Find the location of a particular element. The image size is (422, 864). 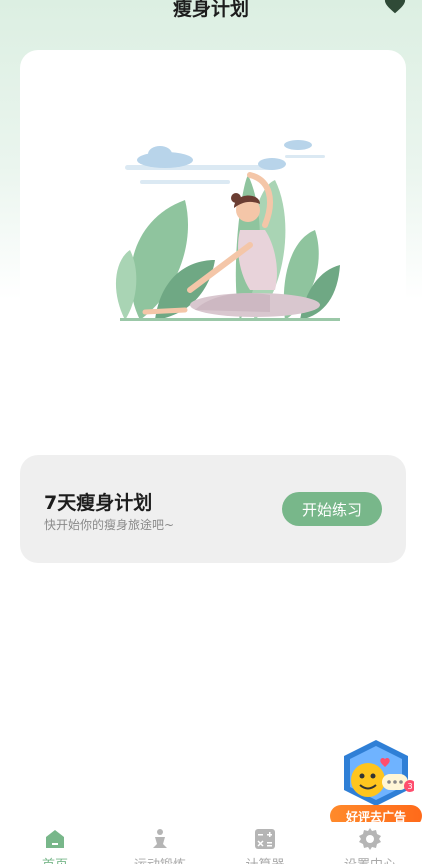

plan-title: 7天瘦身计划 is located at coordinates (98, 503).